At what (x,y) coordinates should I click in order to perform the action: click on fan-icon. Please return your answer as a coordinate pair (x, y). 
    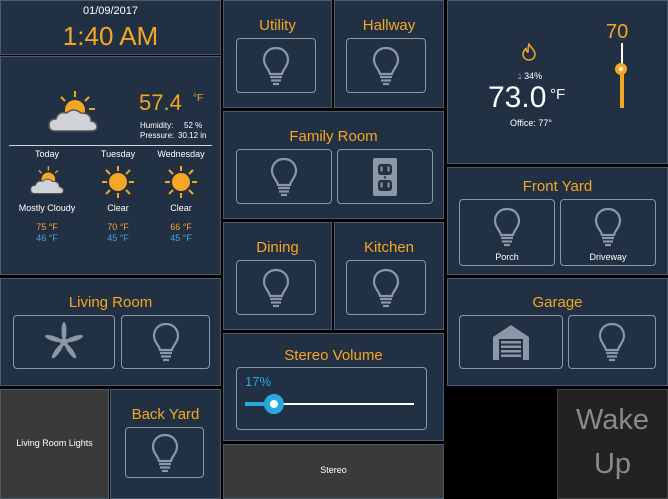
    Looking at the image, I should click on (64, 340).